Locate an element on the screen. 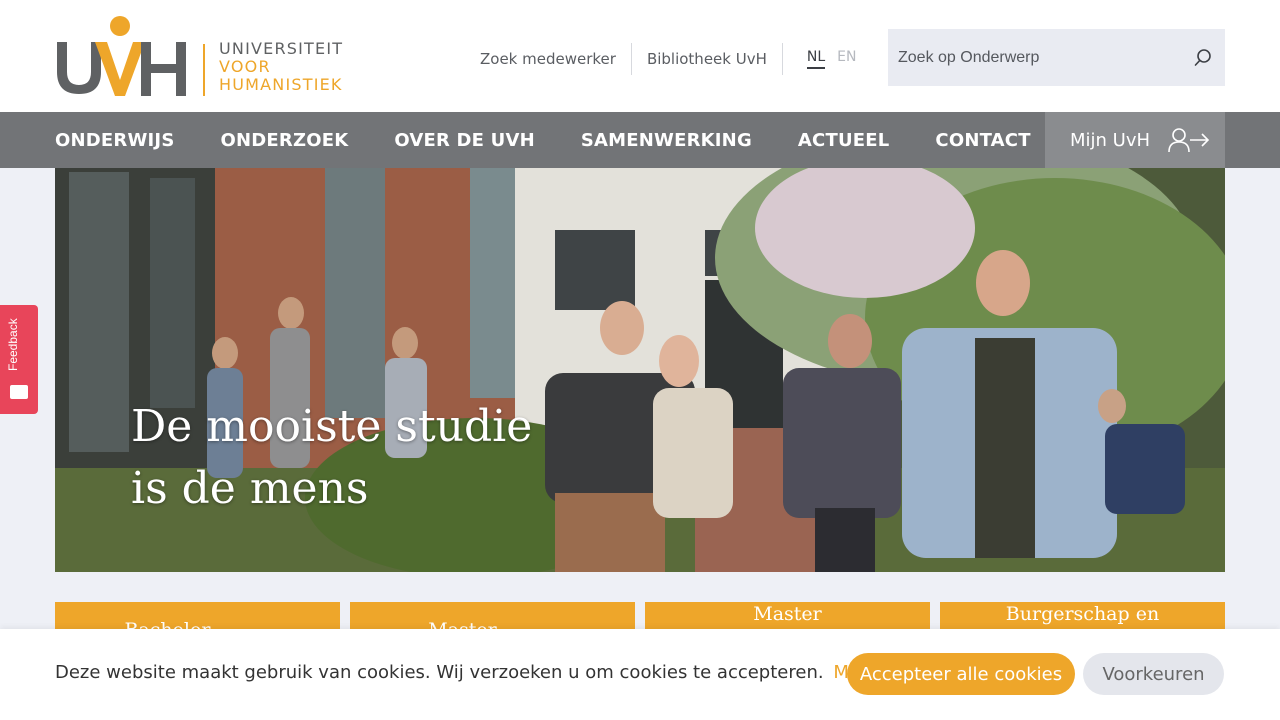 This screenshot has height=720, width=1280. staff-search-link: Zoek medewerker is located at coordinates (548, 59).